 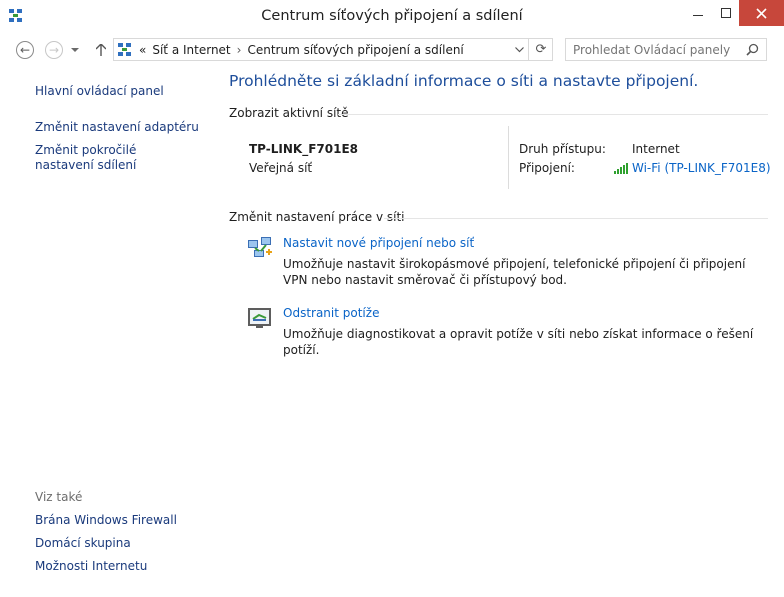 I want to click on back-button: ←, so click(x=25, y=50).